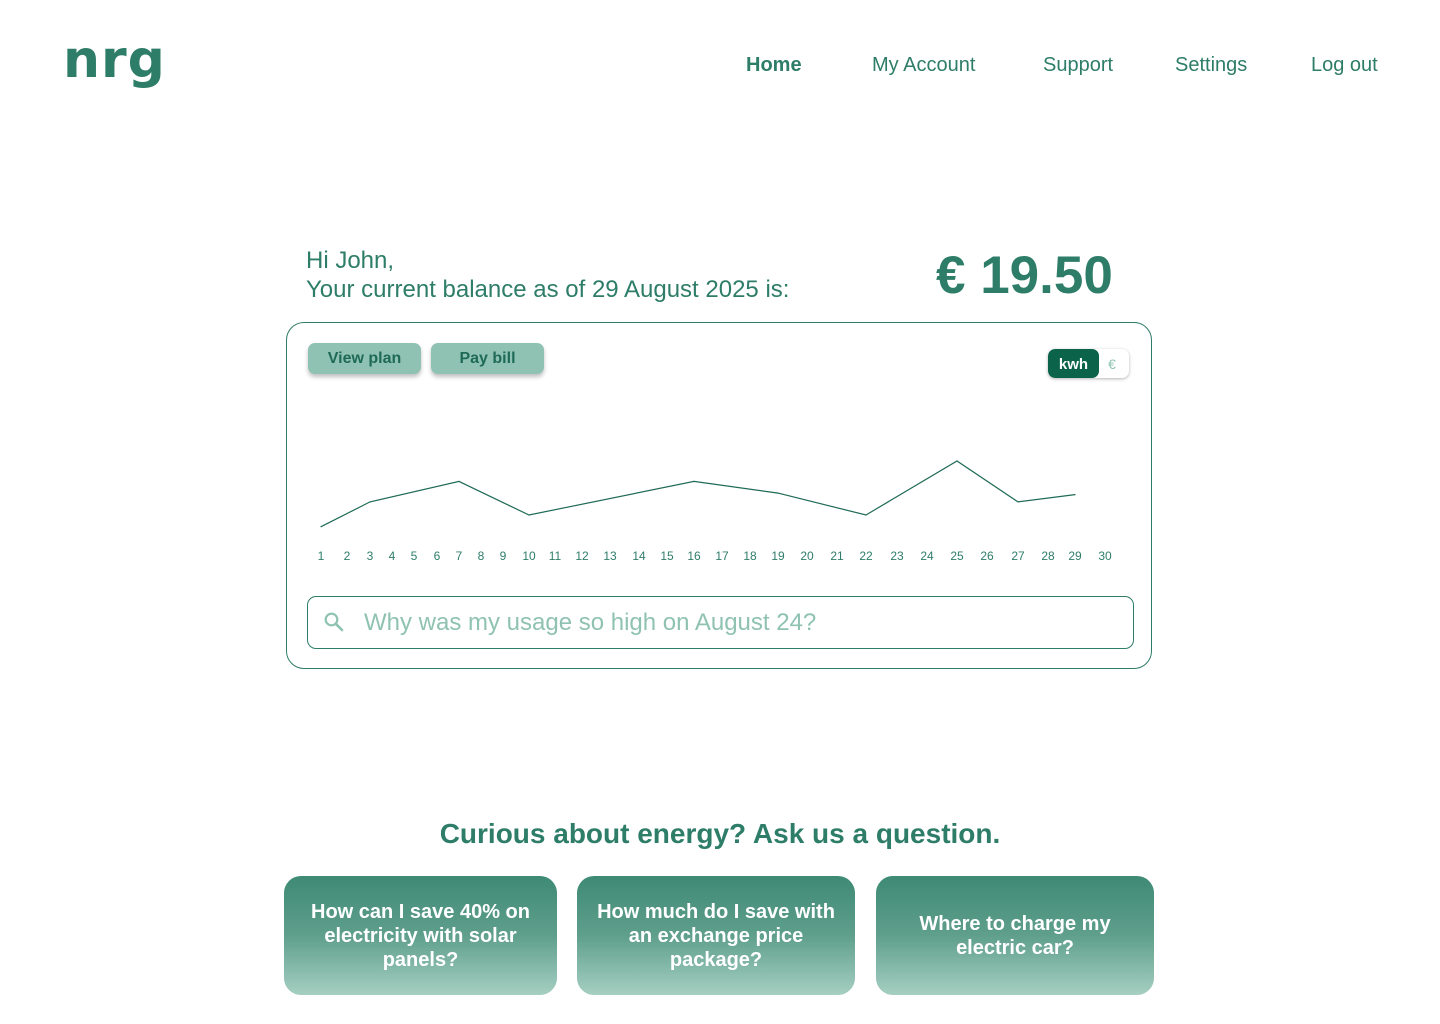 The width and height of the screenshot is (1440, 1024). What do you see at coordinates (750, 556) in the screenshot?
I see `x-tick-label: 18` at bounding box center [750, 556].